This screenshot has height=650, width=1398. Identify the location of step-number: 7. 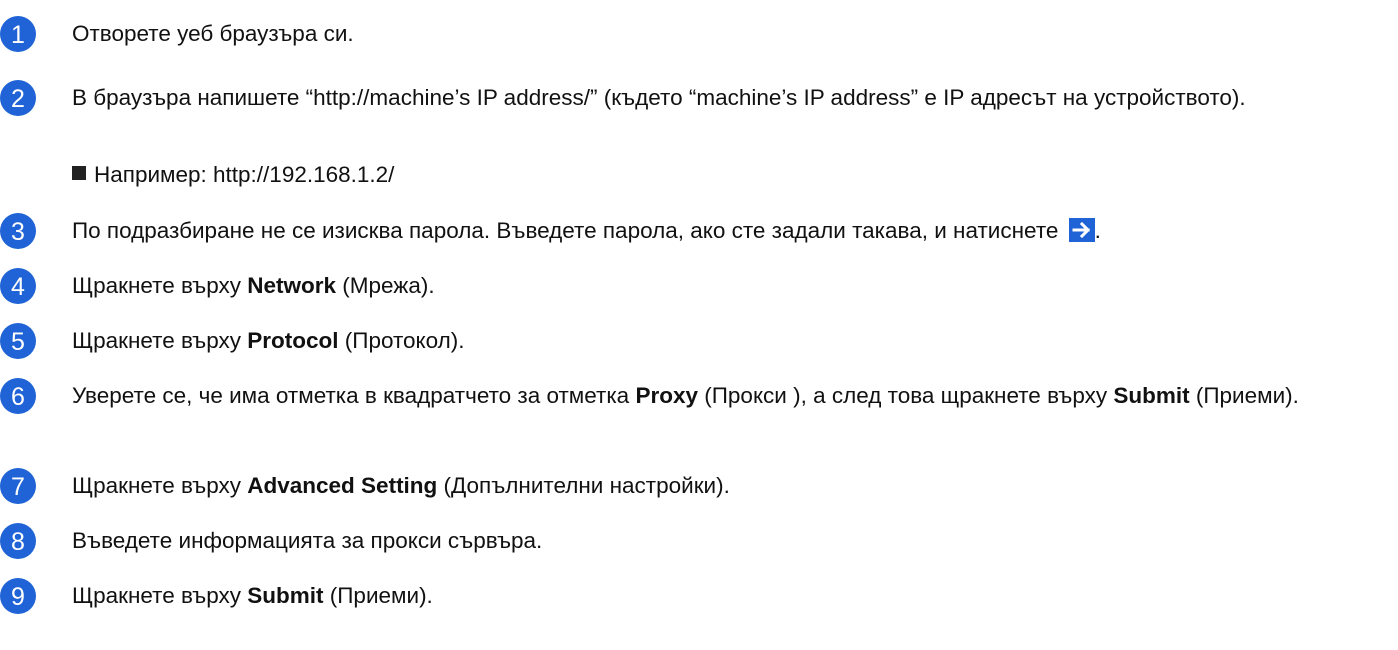
(18, 487).